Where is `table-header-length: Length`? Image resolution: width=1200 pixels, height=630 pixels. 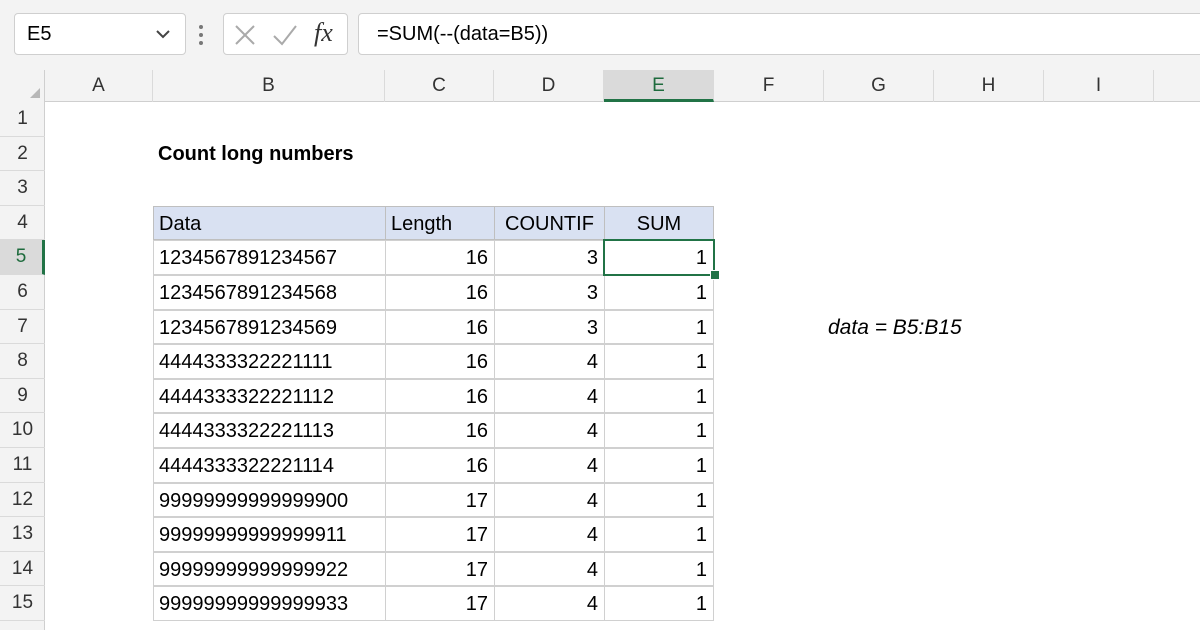 table-header-length: Length is located at coordinates (440, 223).